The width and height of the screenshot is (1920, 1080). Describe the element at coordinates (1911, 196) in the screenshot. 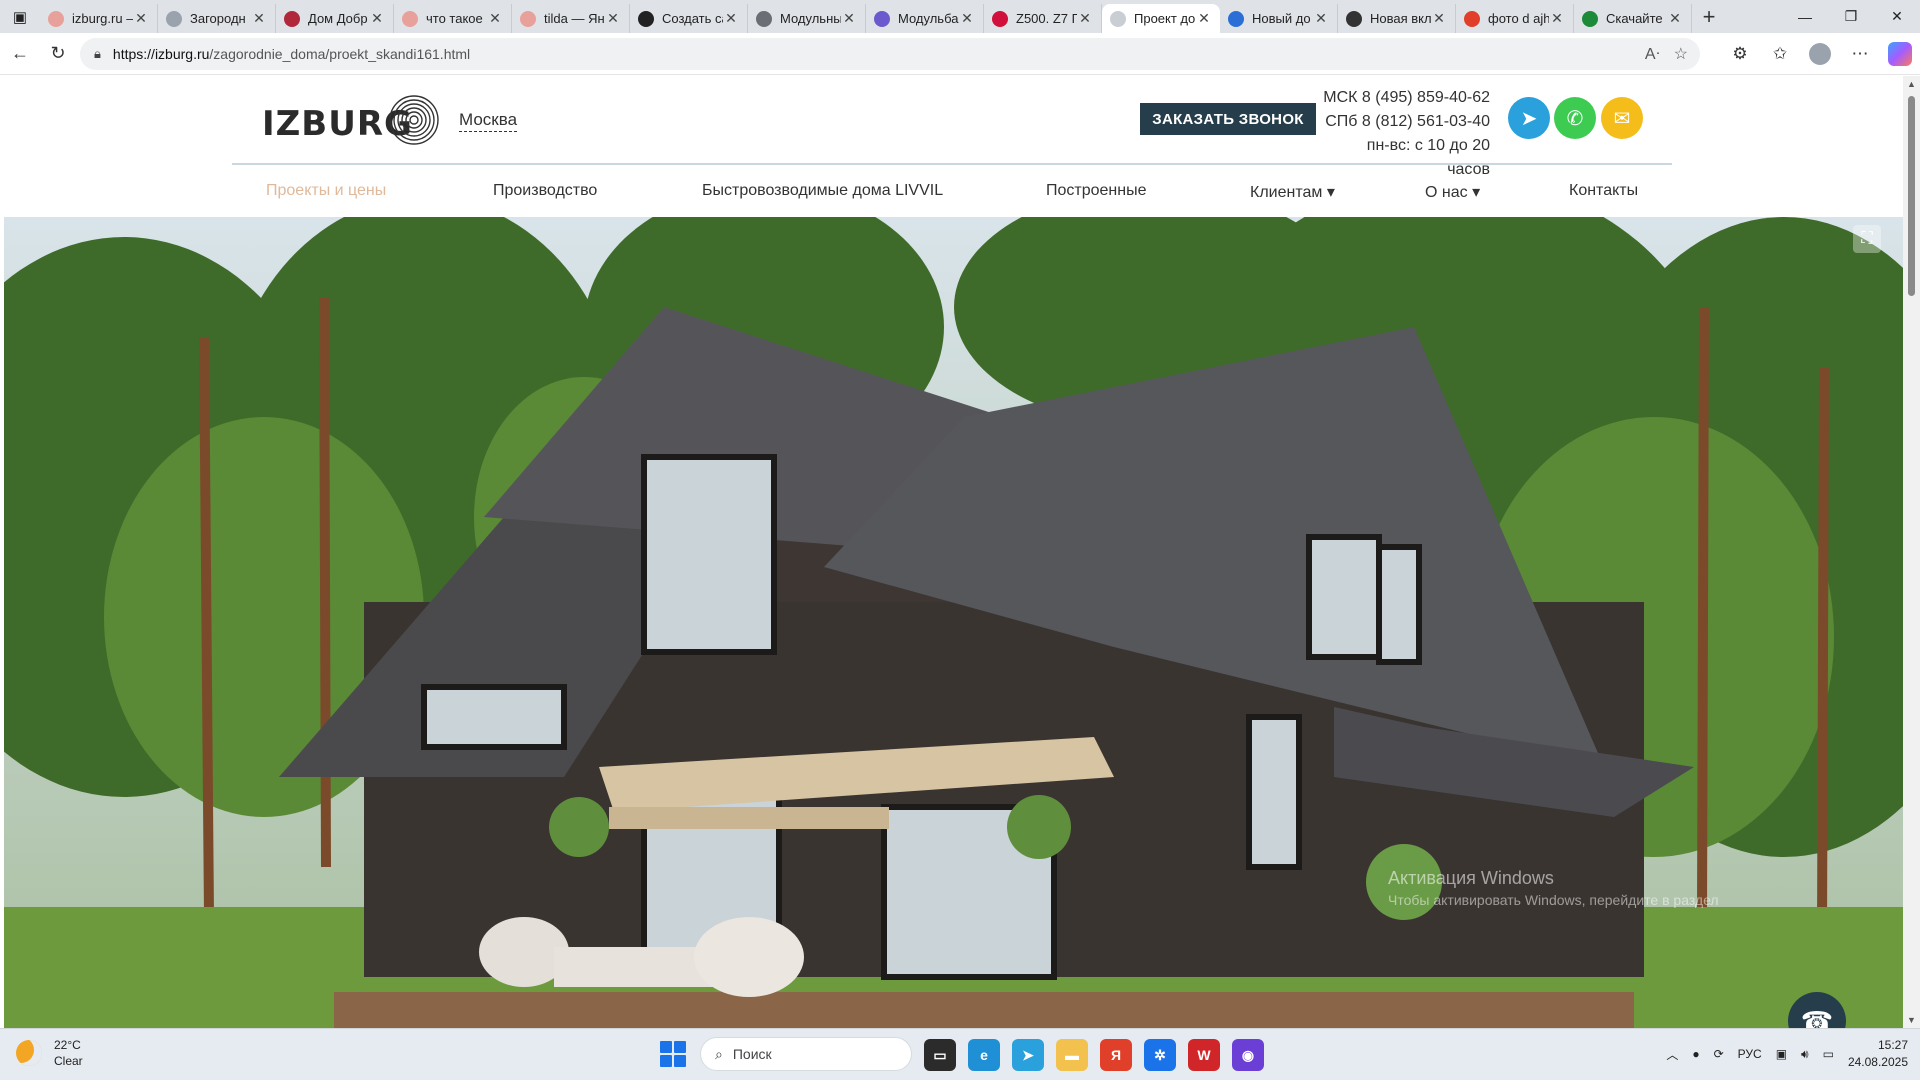

I see `scroll-thumb` at that location.